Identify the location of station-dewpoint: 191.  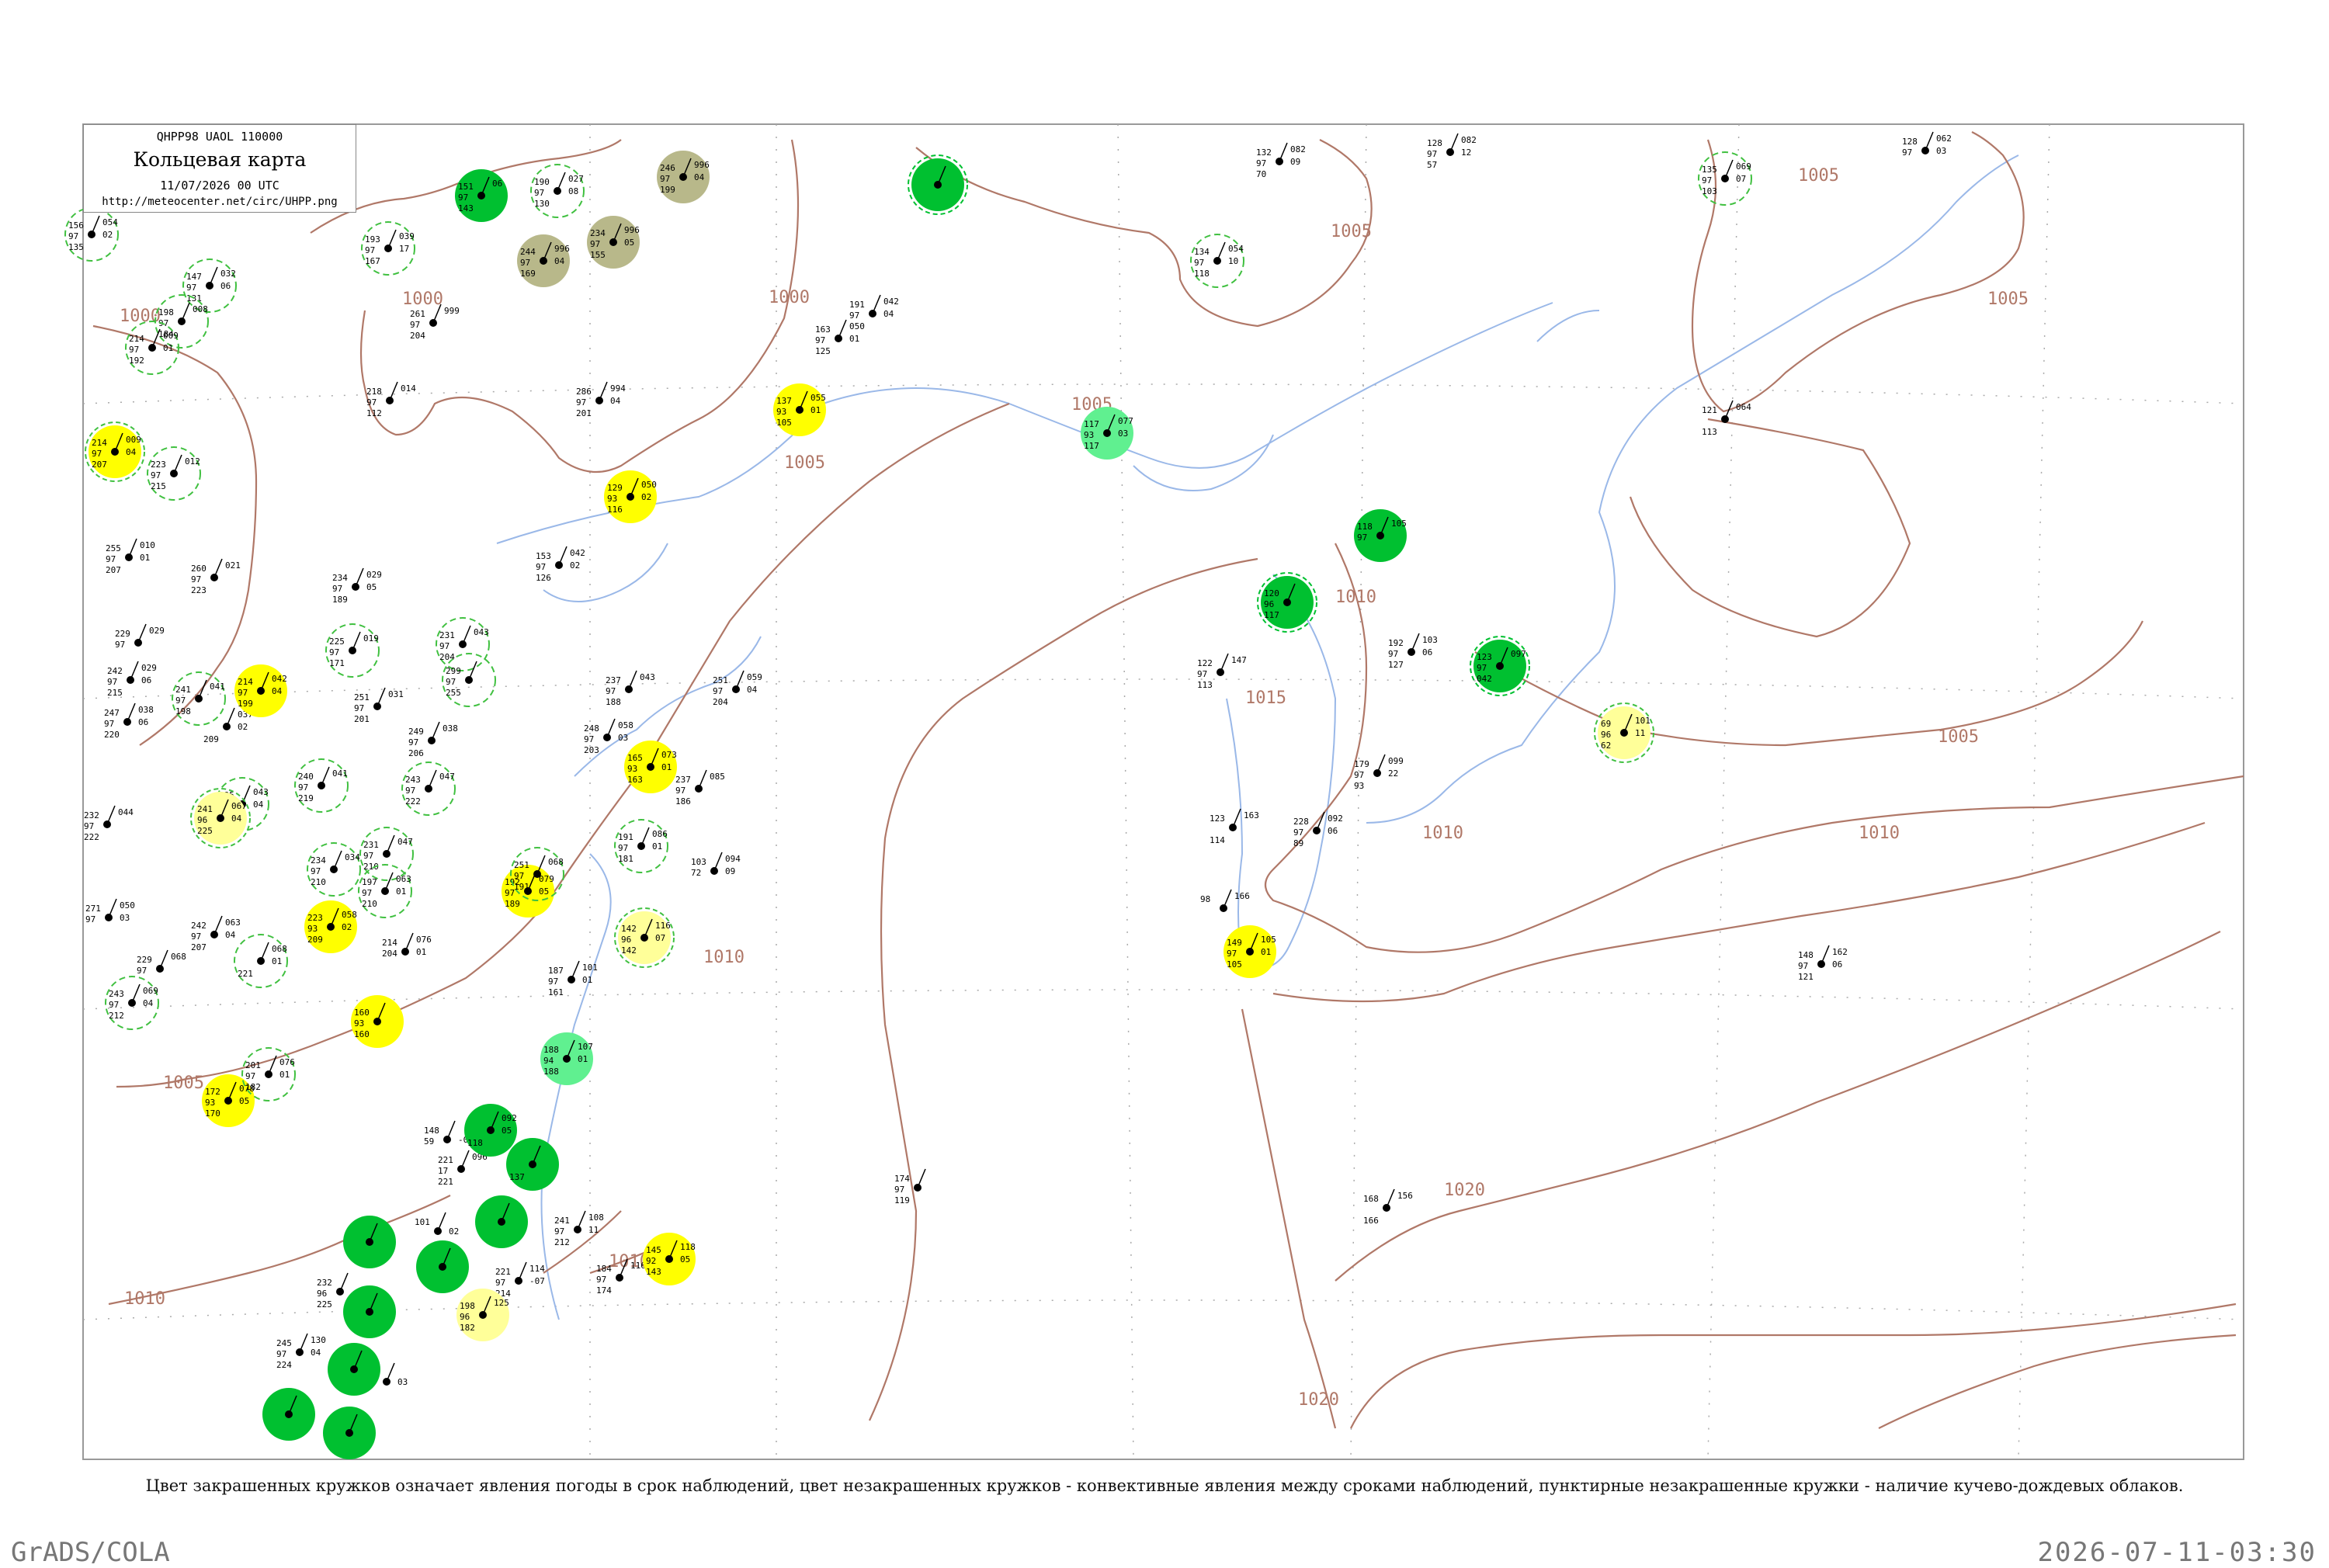
(521, 887).